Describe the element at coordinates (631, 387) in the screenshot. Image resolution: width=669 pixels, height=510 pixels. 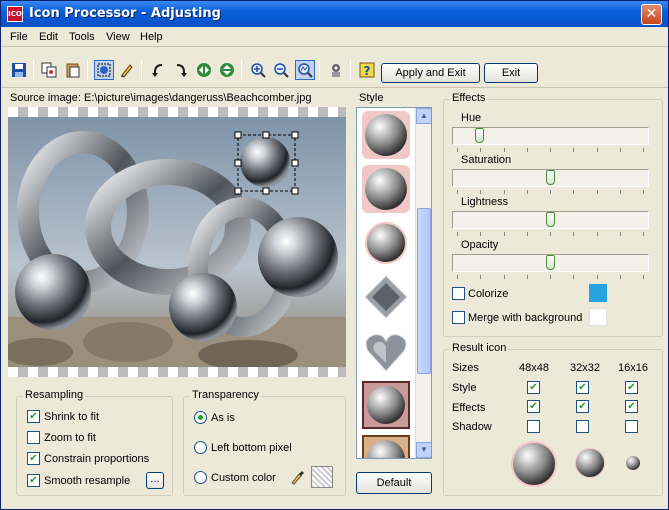
I see `style-16-checkbox: ✔` at that location.